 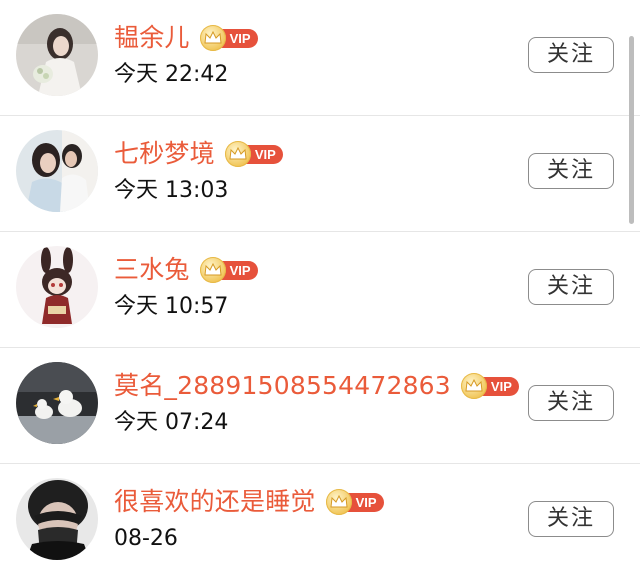 What do you see at coordinates (164, 154) in the screenshot?
I see `user-name: 七秒梦境` at bounding box center [164, 154].